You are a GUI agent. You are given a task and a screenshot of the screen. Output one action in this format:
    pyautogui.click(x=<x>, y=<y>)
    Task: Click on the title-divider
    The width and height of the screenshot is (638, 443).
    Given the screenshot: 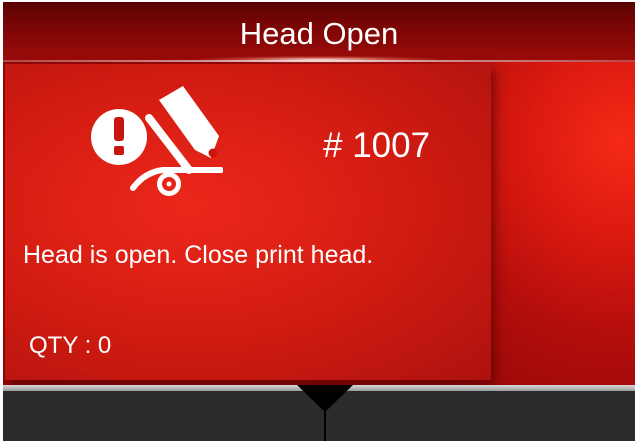 What is the action you would take?
    pyautogui.click(x=319, y=61)
    